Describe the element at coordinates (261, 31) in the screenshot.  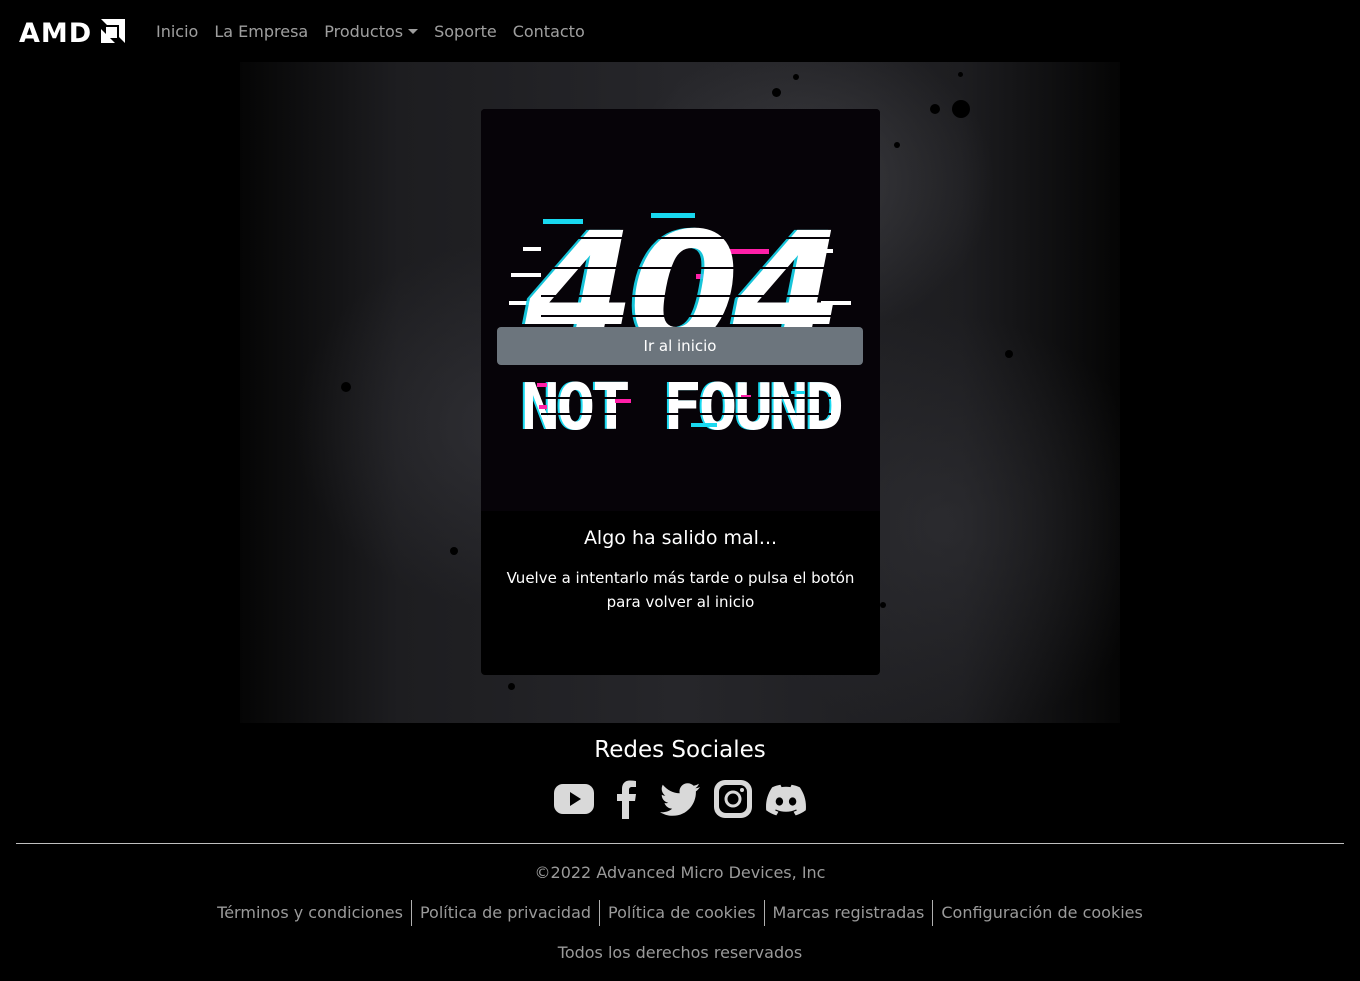
I see `nav-la-empresa: La Empresa` at that location.